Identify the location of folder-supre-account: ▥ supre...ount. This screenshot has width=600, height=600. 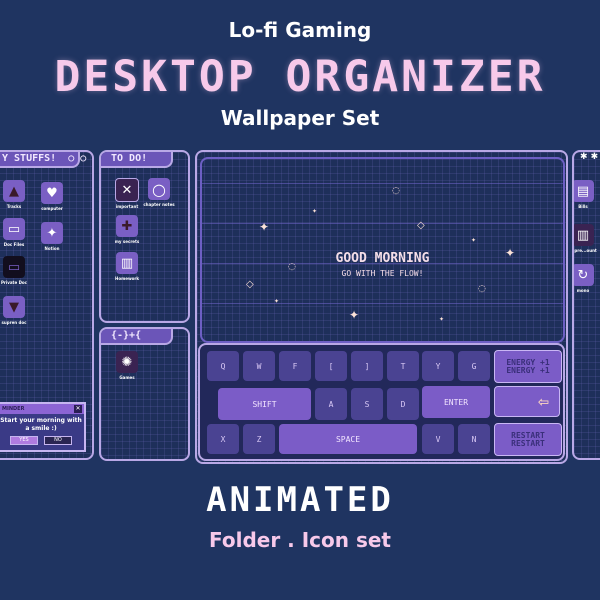
(587, 238).